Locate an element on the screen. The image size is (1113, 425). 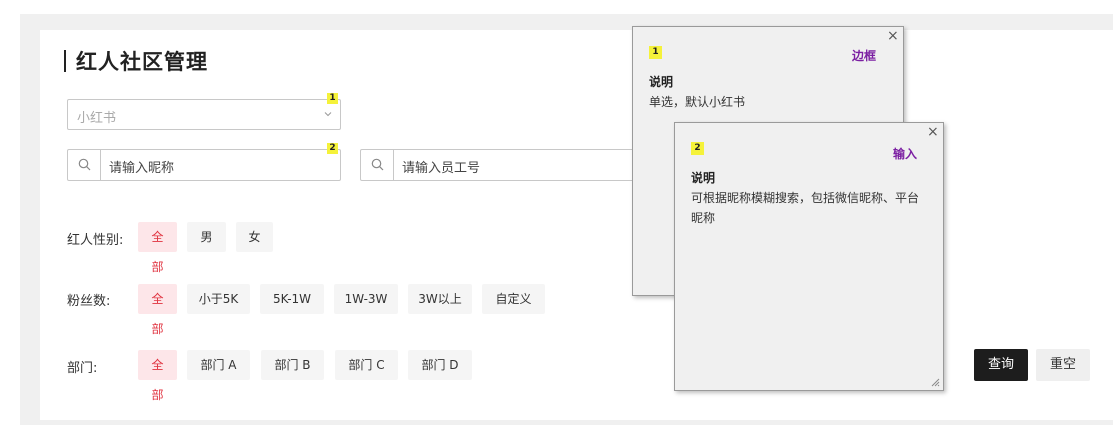
fans-option-all: 全部 is located at coordinates (157, 310).